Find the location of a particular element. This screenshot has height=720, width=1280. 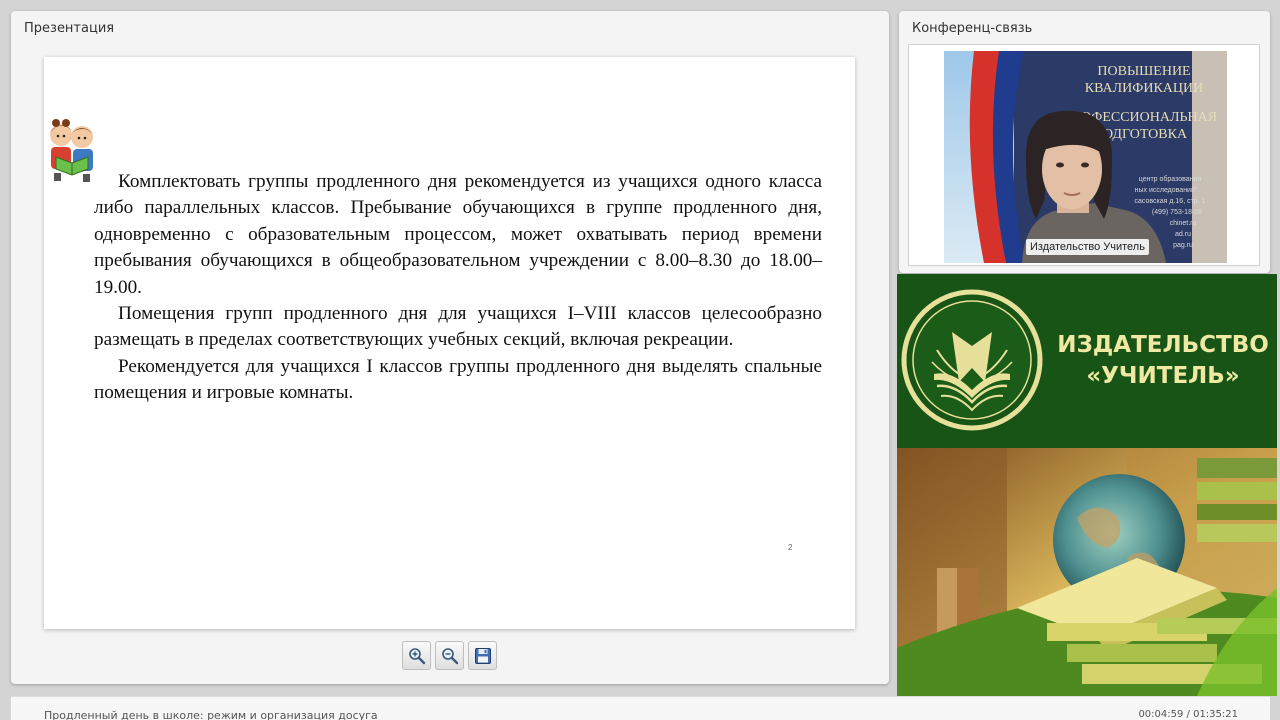

publisher-name-line: «УЧИТЕЛЬ» is located at coordinates (1163, 376).